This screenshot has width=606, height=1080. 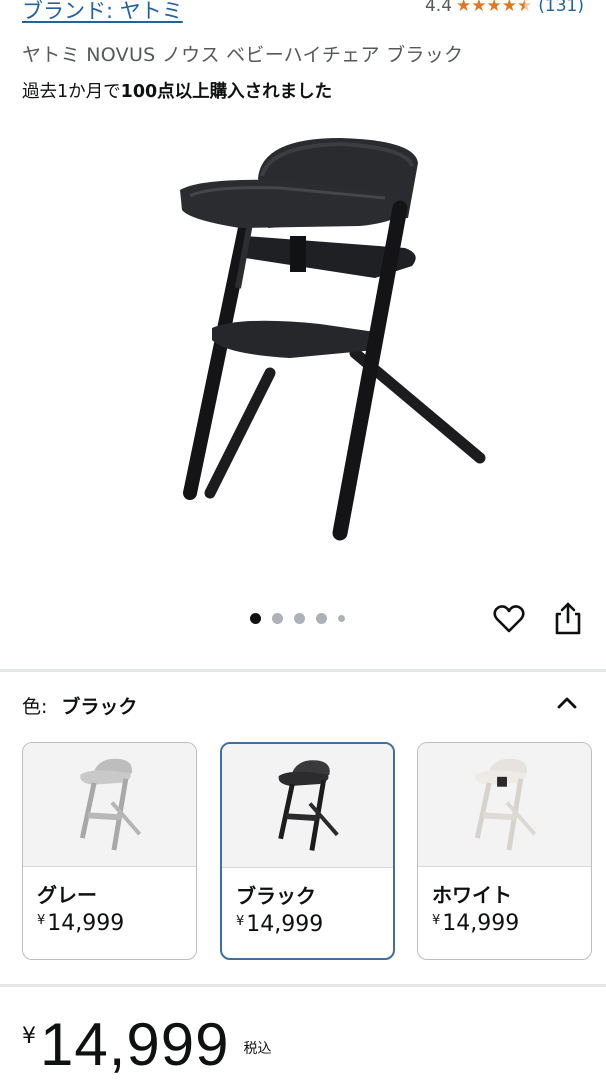 I want to click on color-option-white: ホワイト ¥14,999, so click(x=504, y=851).